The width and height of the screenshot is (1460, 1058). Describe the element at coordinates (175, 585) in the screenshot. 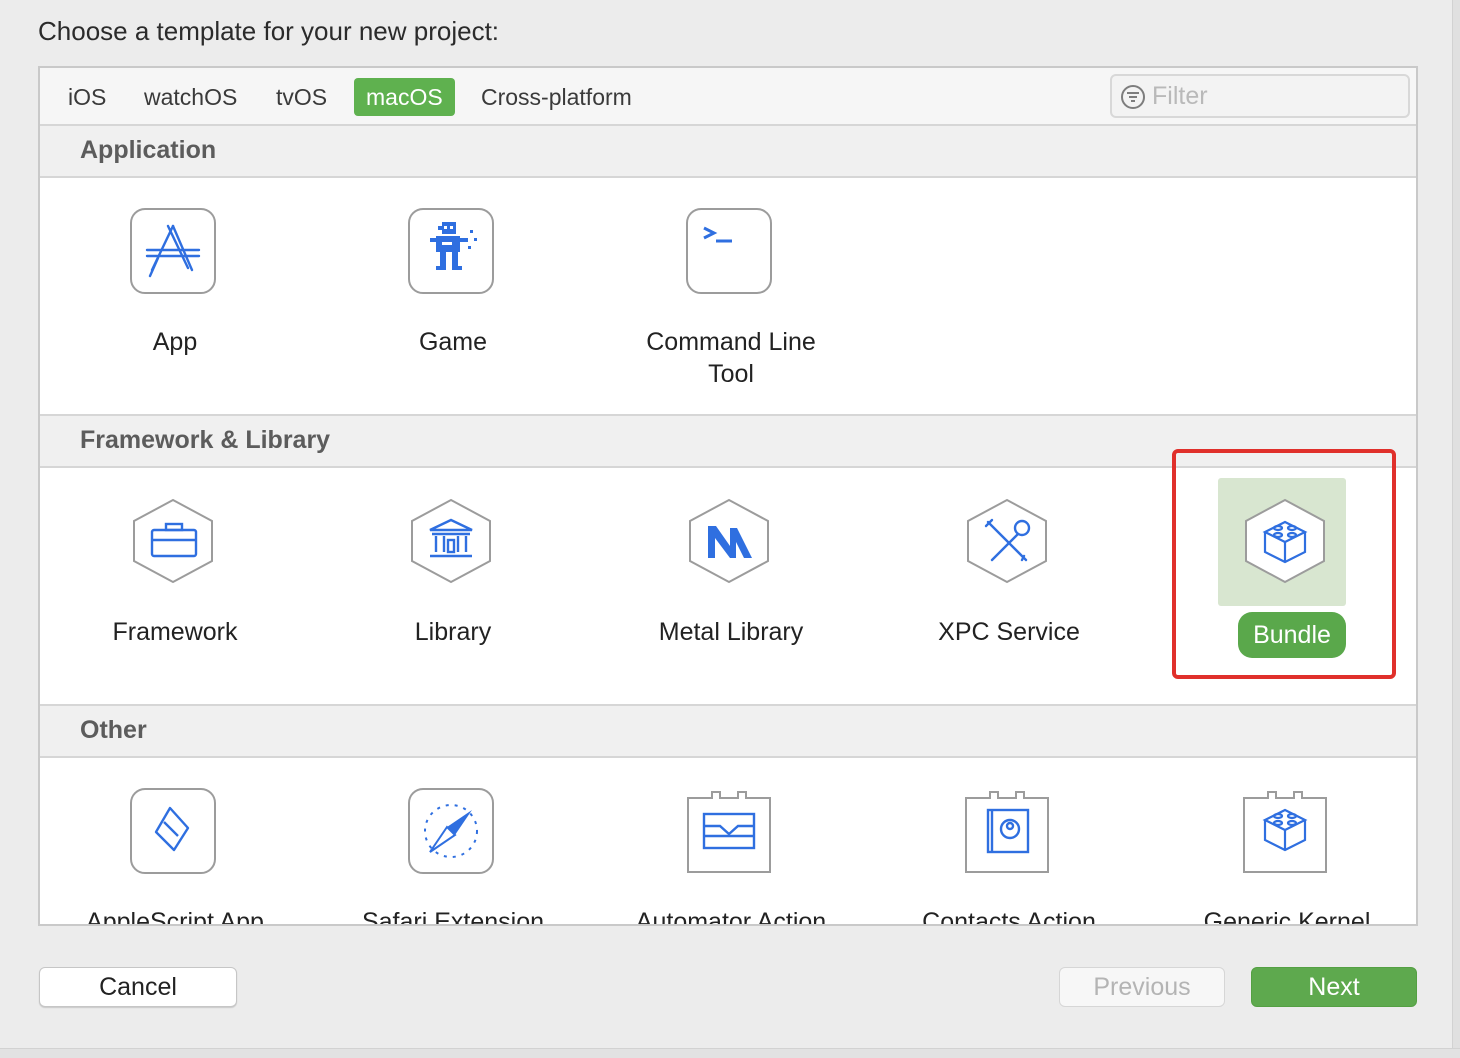

I see `template-tile-framework: Framework` at that location.